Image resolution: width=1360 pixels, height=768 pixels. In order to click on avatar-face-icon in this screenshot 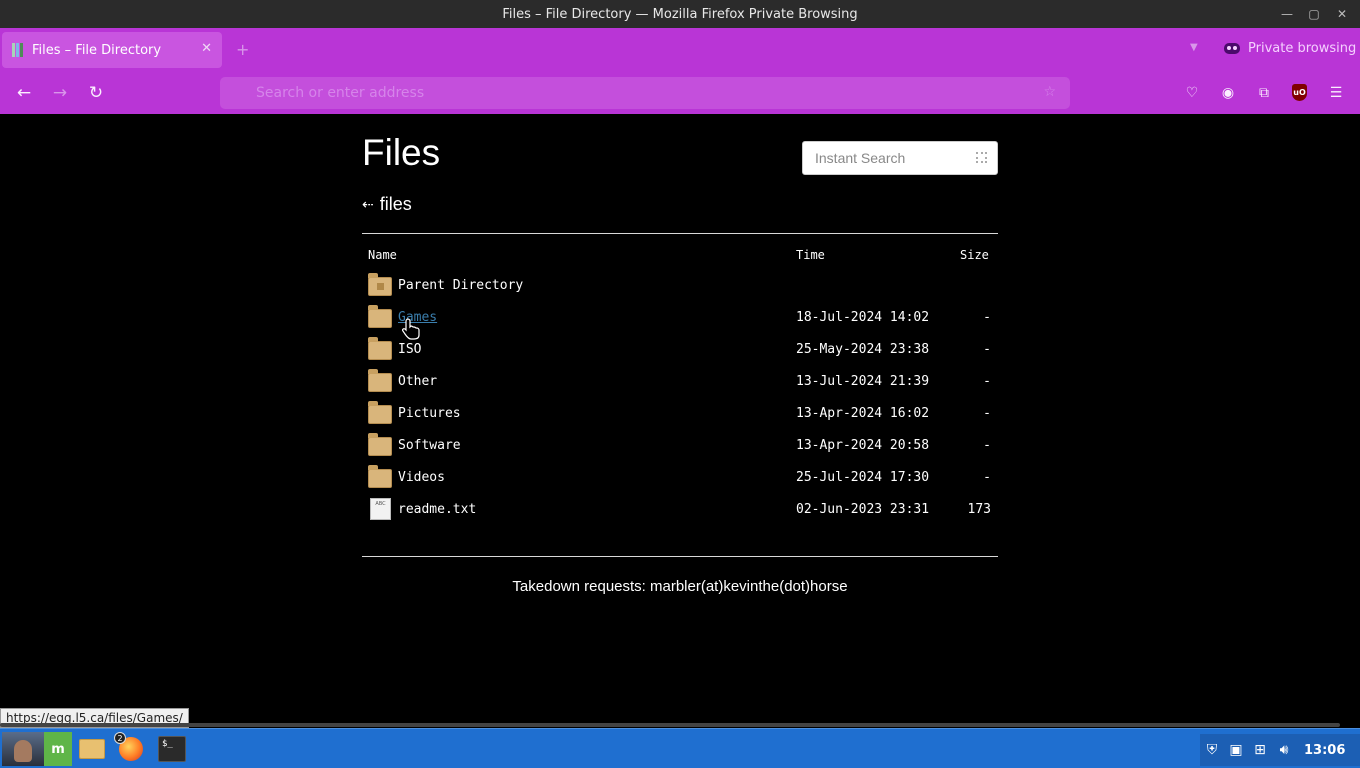, I will do `click(23, 751)`.